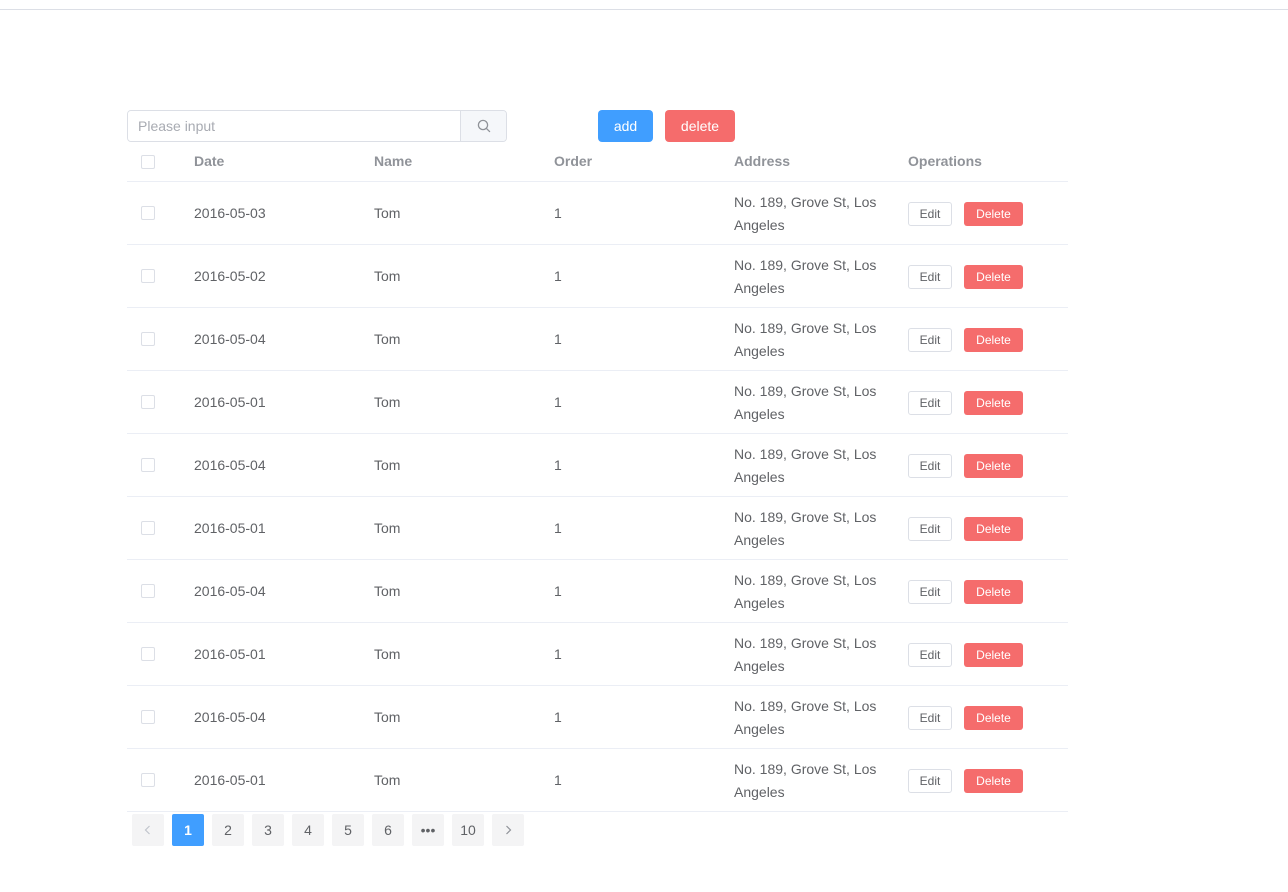  What do you see at coordinates (209, 161) in the screenshot?
I see `header-date: Date` at bounding box center [209, 161].